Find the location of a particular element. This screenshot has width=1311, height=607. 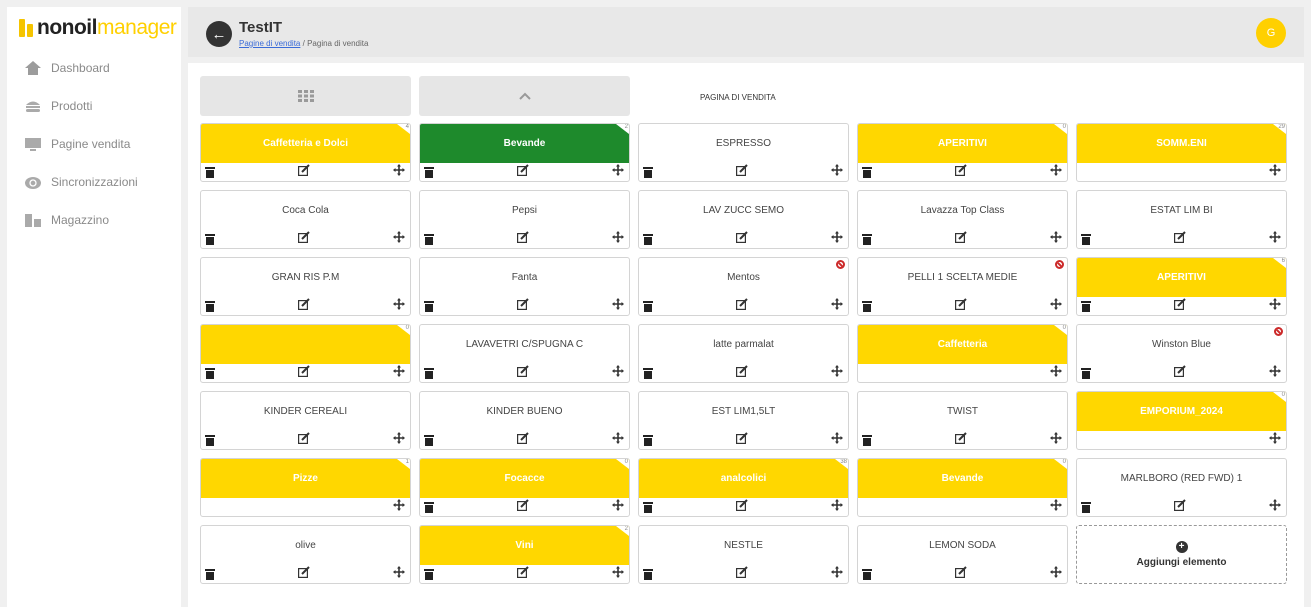

sale-item-card: PELLI 1 SCELTA MEDIE is located at coordinates (962, 286).